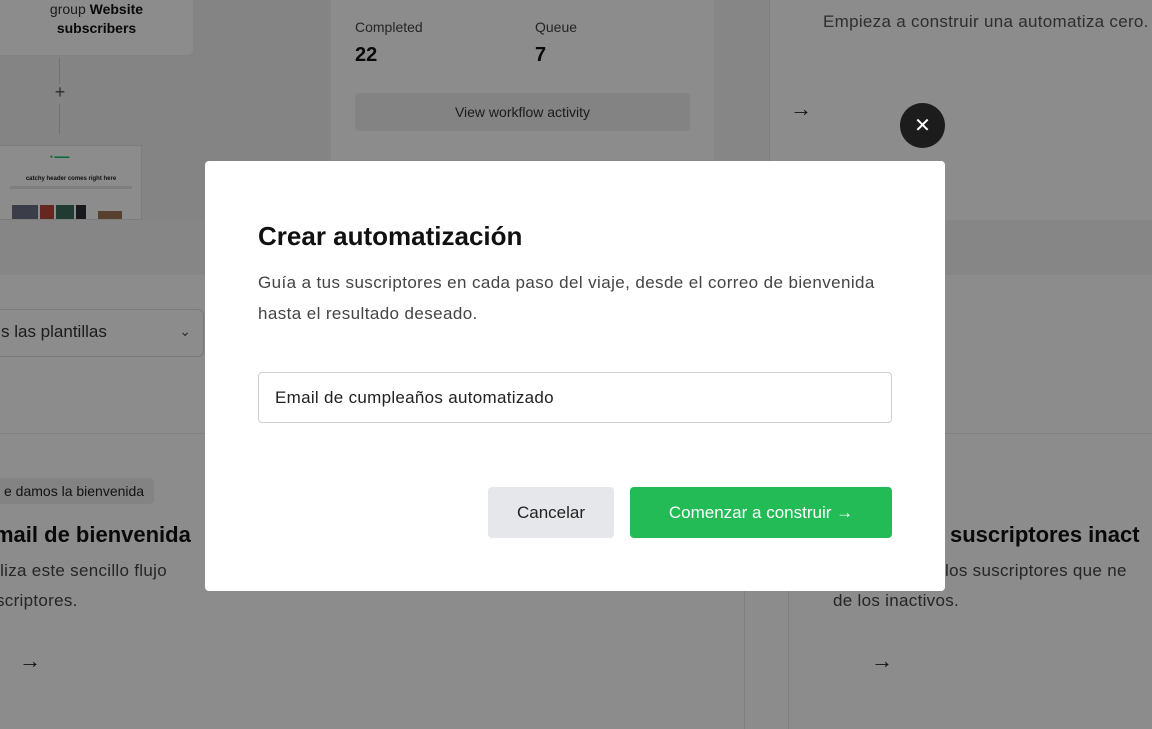 This screenshot has height=729, width=1152. Describe the element at coordinates (761, 512) in the screenshot. I see `start-building-button: Comenzar a construir →` at that location.